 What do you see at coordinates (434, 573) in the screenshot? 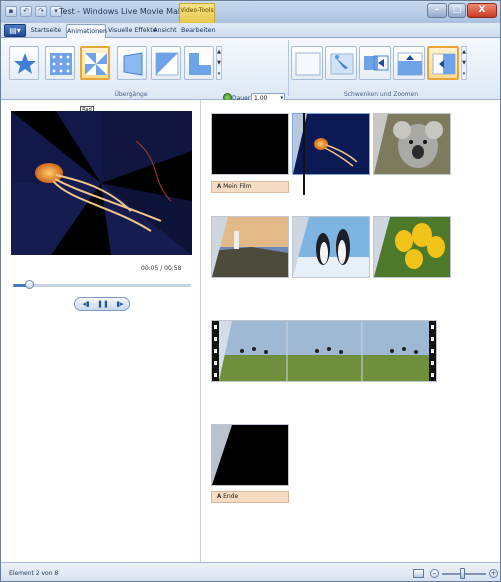
I see `zoom-out-button: –` at bounding box center [434, 573].